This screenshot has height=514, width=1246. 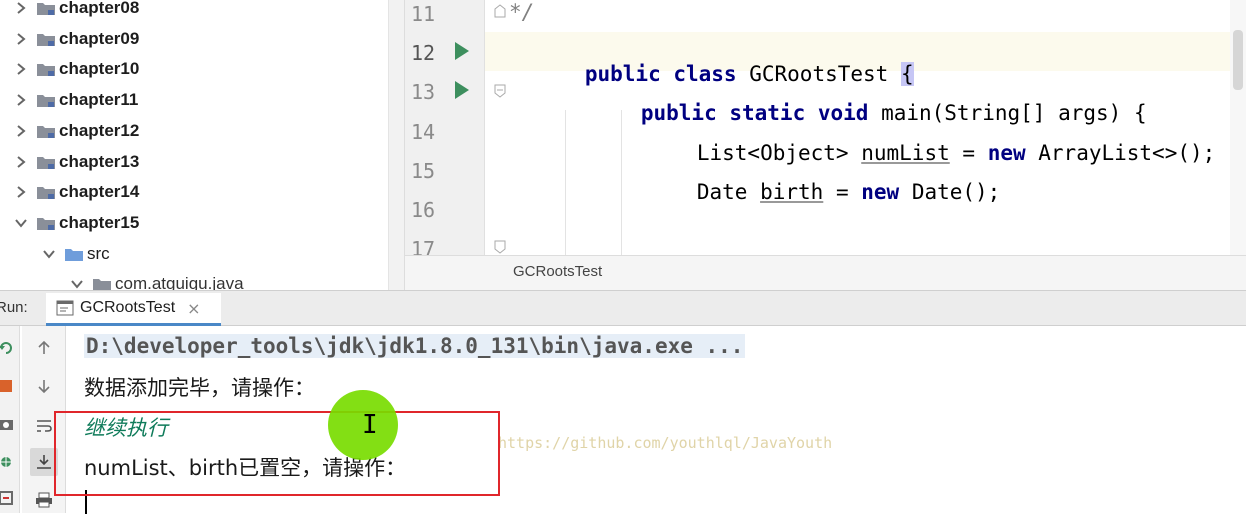 I want to click on run-toolwindow-header: Run: GCRootsTest ×, so click(x=623, y=308).